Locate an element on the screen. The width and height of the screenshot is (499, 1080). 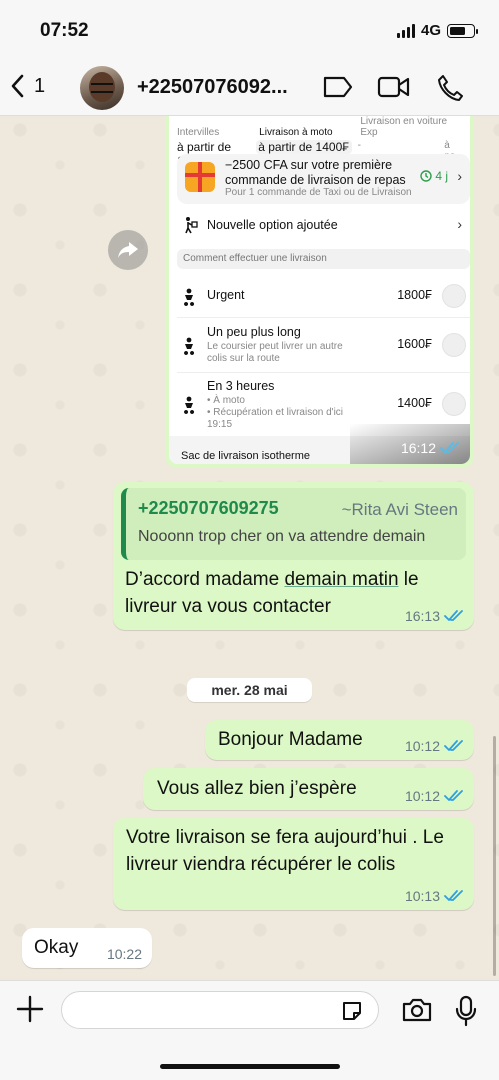
clock-icon is located at coordinates (426, 176).